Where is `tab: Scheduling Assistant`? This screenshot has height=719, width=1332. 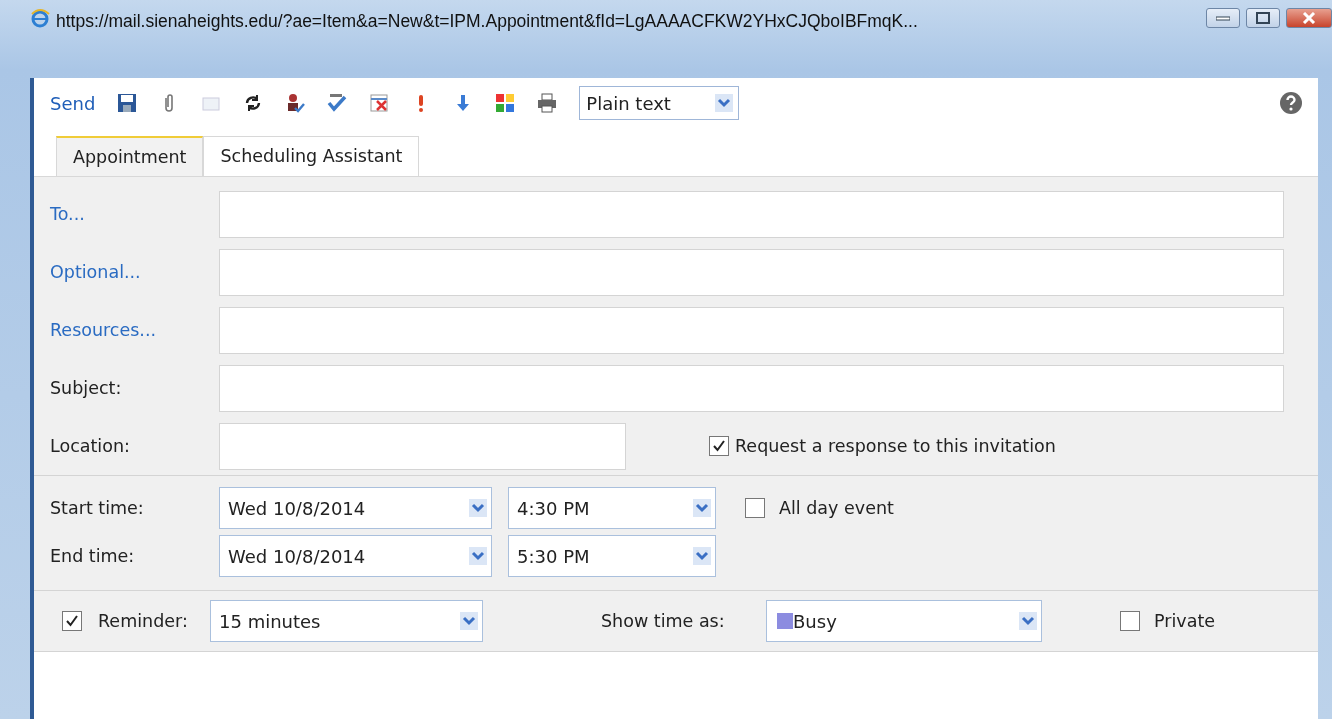
tab: Scheduling Assistant is located at coordinates (311, 156).